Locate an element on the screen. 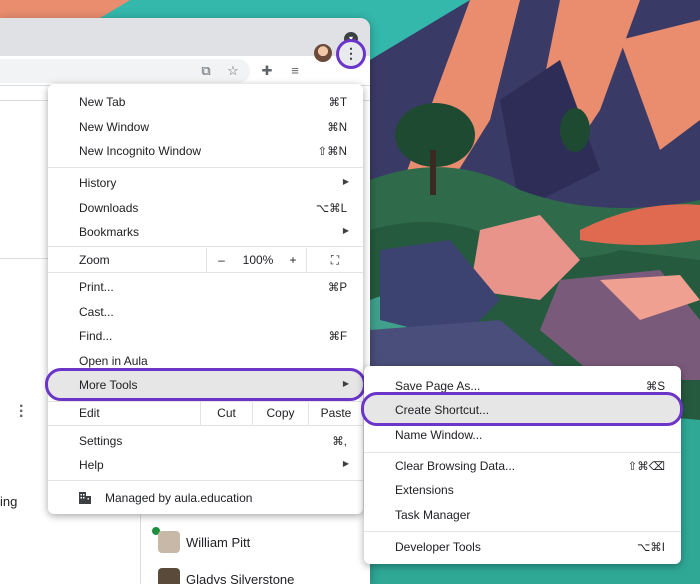 The image size is (700, 584). zoom-out-button: – is located at coordinates (221, 260).